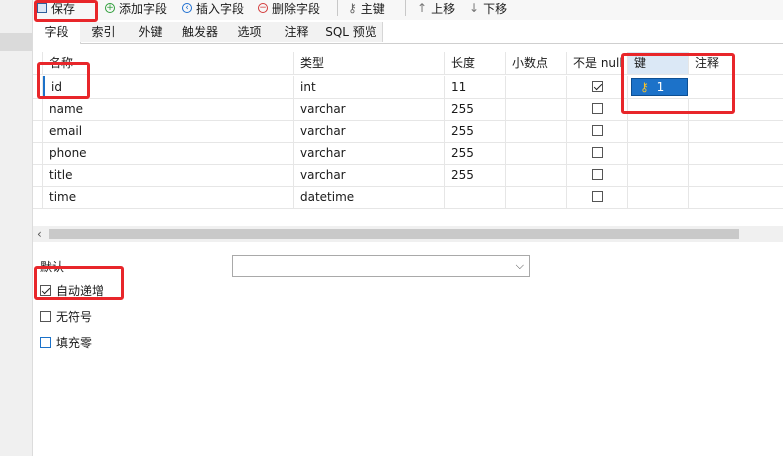  Describe the element at coordinates (369, 63) in the screenshot. I see `col-header-type: 类型` at that location.